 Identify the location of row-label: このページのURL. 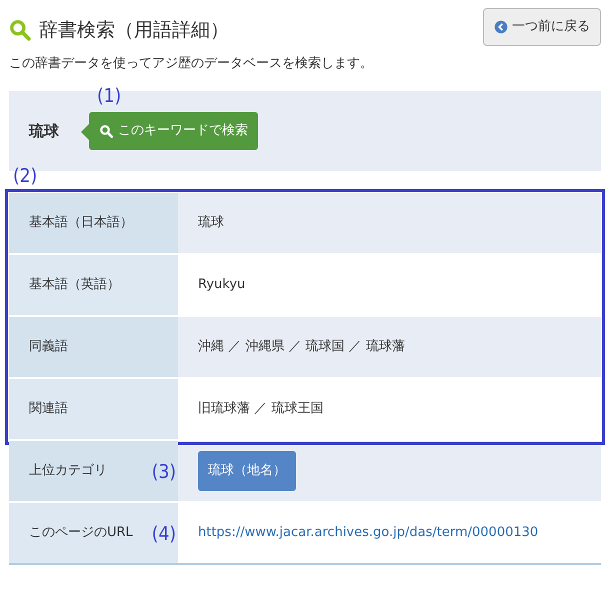
(81, 533).